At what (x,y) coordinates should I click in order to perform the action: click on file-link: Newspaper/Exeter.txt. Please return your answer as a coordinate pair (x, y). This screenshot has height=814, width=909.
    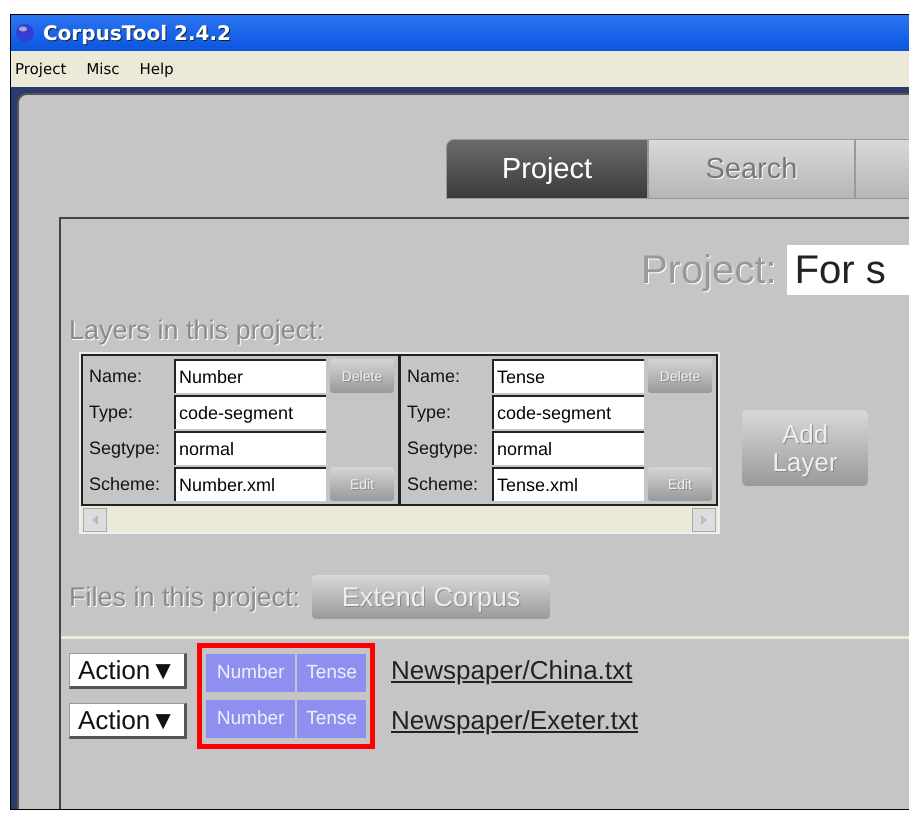
    Looking at the image, I should click on (514, 724).